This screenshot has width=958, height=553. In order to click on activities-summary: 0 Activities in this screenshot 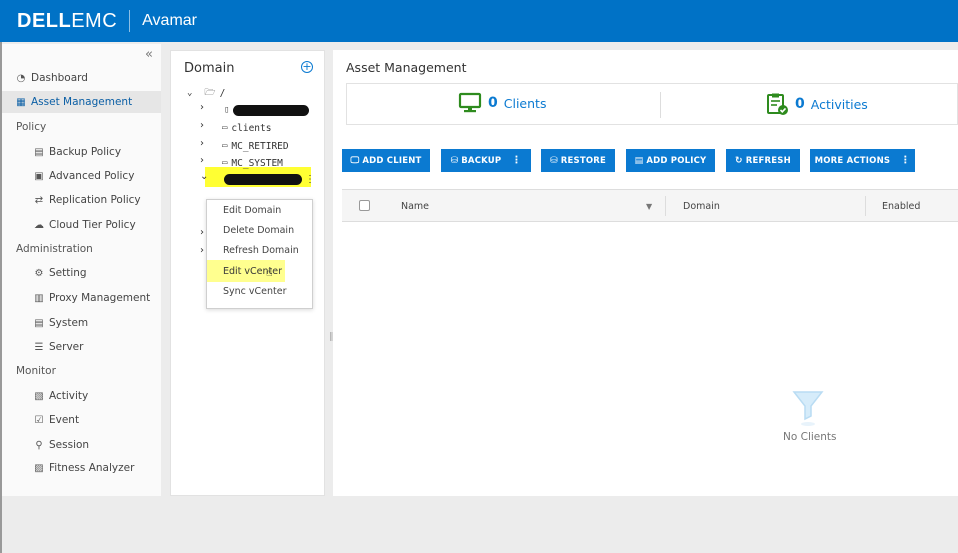, I will do `click(816, 104)`.